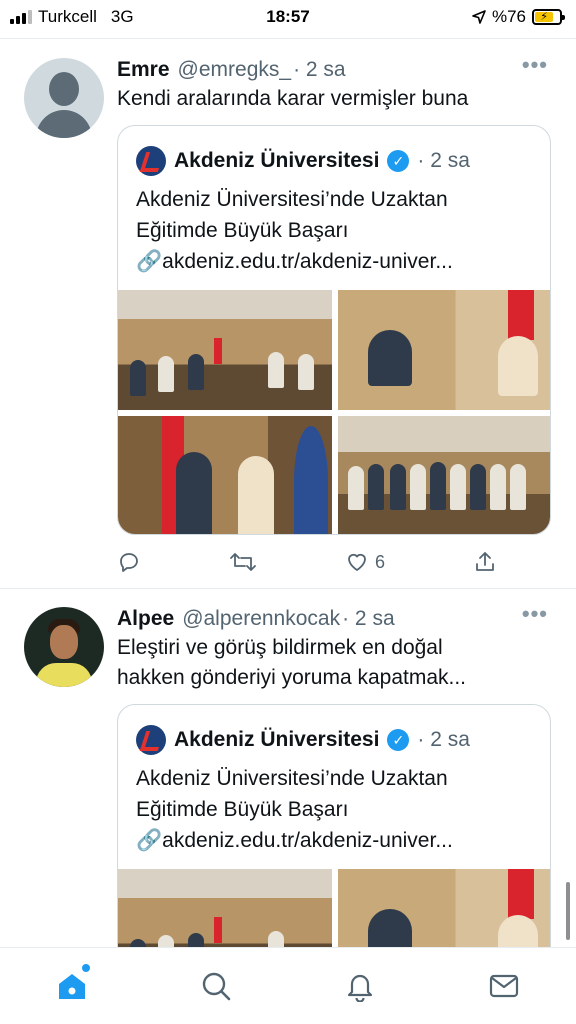  Describe the element at coordinates (280, 647) in the screenshot. I see `tweet-text-line-1: Eleştiri ve görüş bildirmek en doğal` at that location.